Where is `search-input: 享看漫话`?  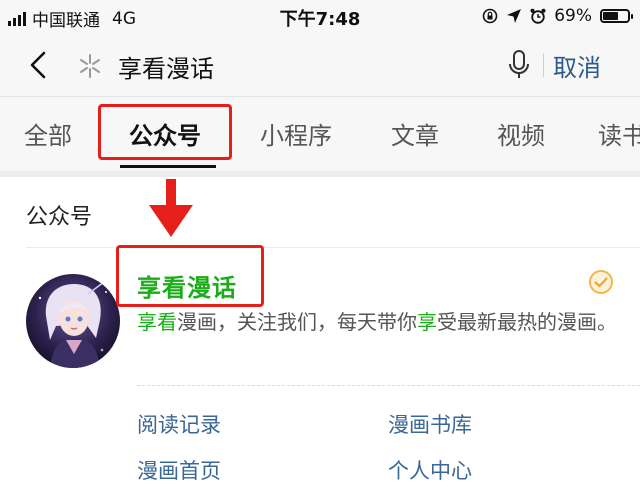
search-input: 享看漫话 is located at coordinates (166, 66).